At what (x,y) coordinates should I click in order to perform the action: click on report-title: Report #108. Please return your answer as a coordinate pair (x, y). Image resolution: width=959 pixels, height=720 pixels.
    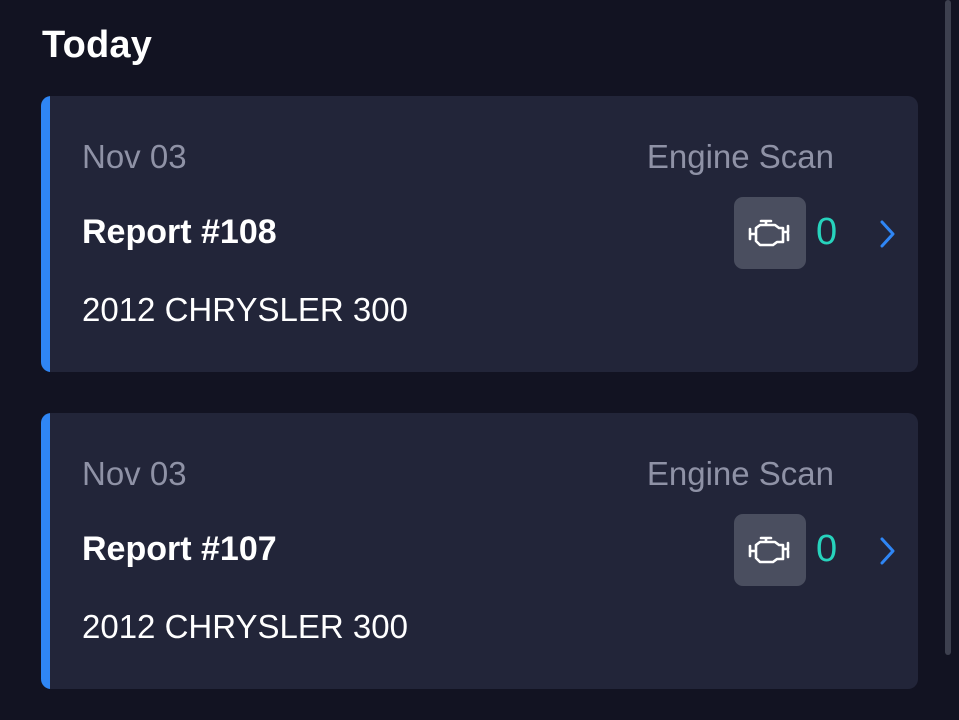
    Looking at the image, I should click on (179, 232).